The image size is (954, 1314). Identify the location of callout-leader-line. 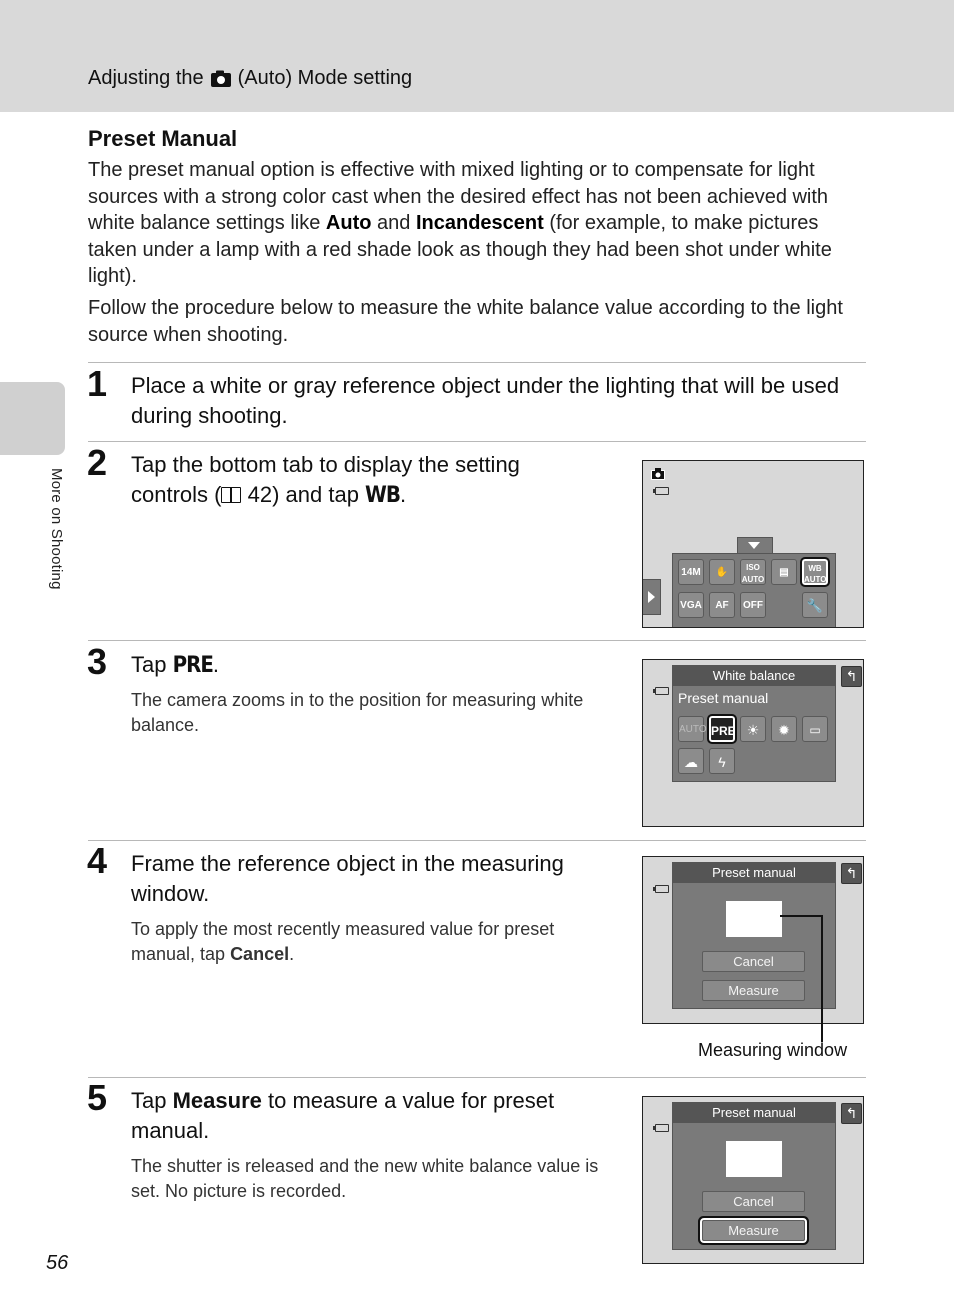
(801, 978).